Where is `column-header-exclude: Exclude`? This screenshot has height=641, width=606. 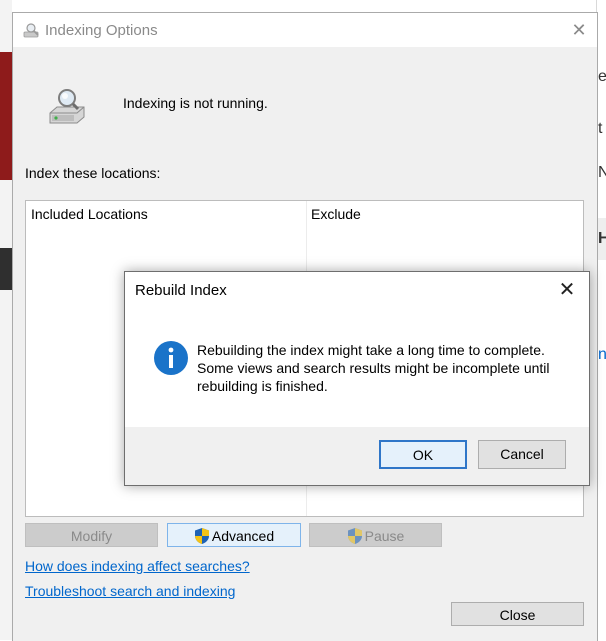 column-header-exclude: Exclude is located at coordinates (336, 214).